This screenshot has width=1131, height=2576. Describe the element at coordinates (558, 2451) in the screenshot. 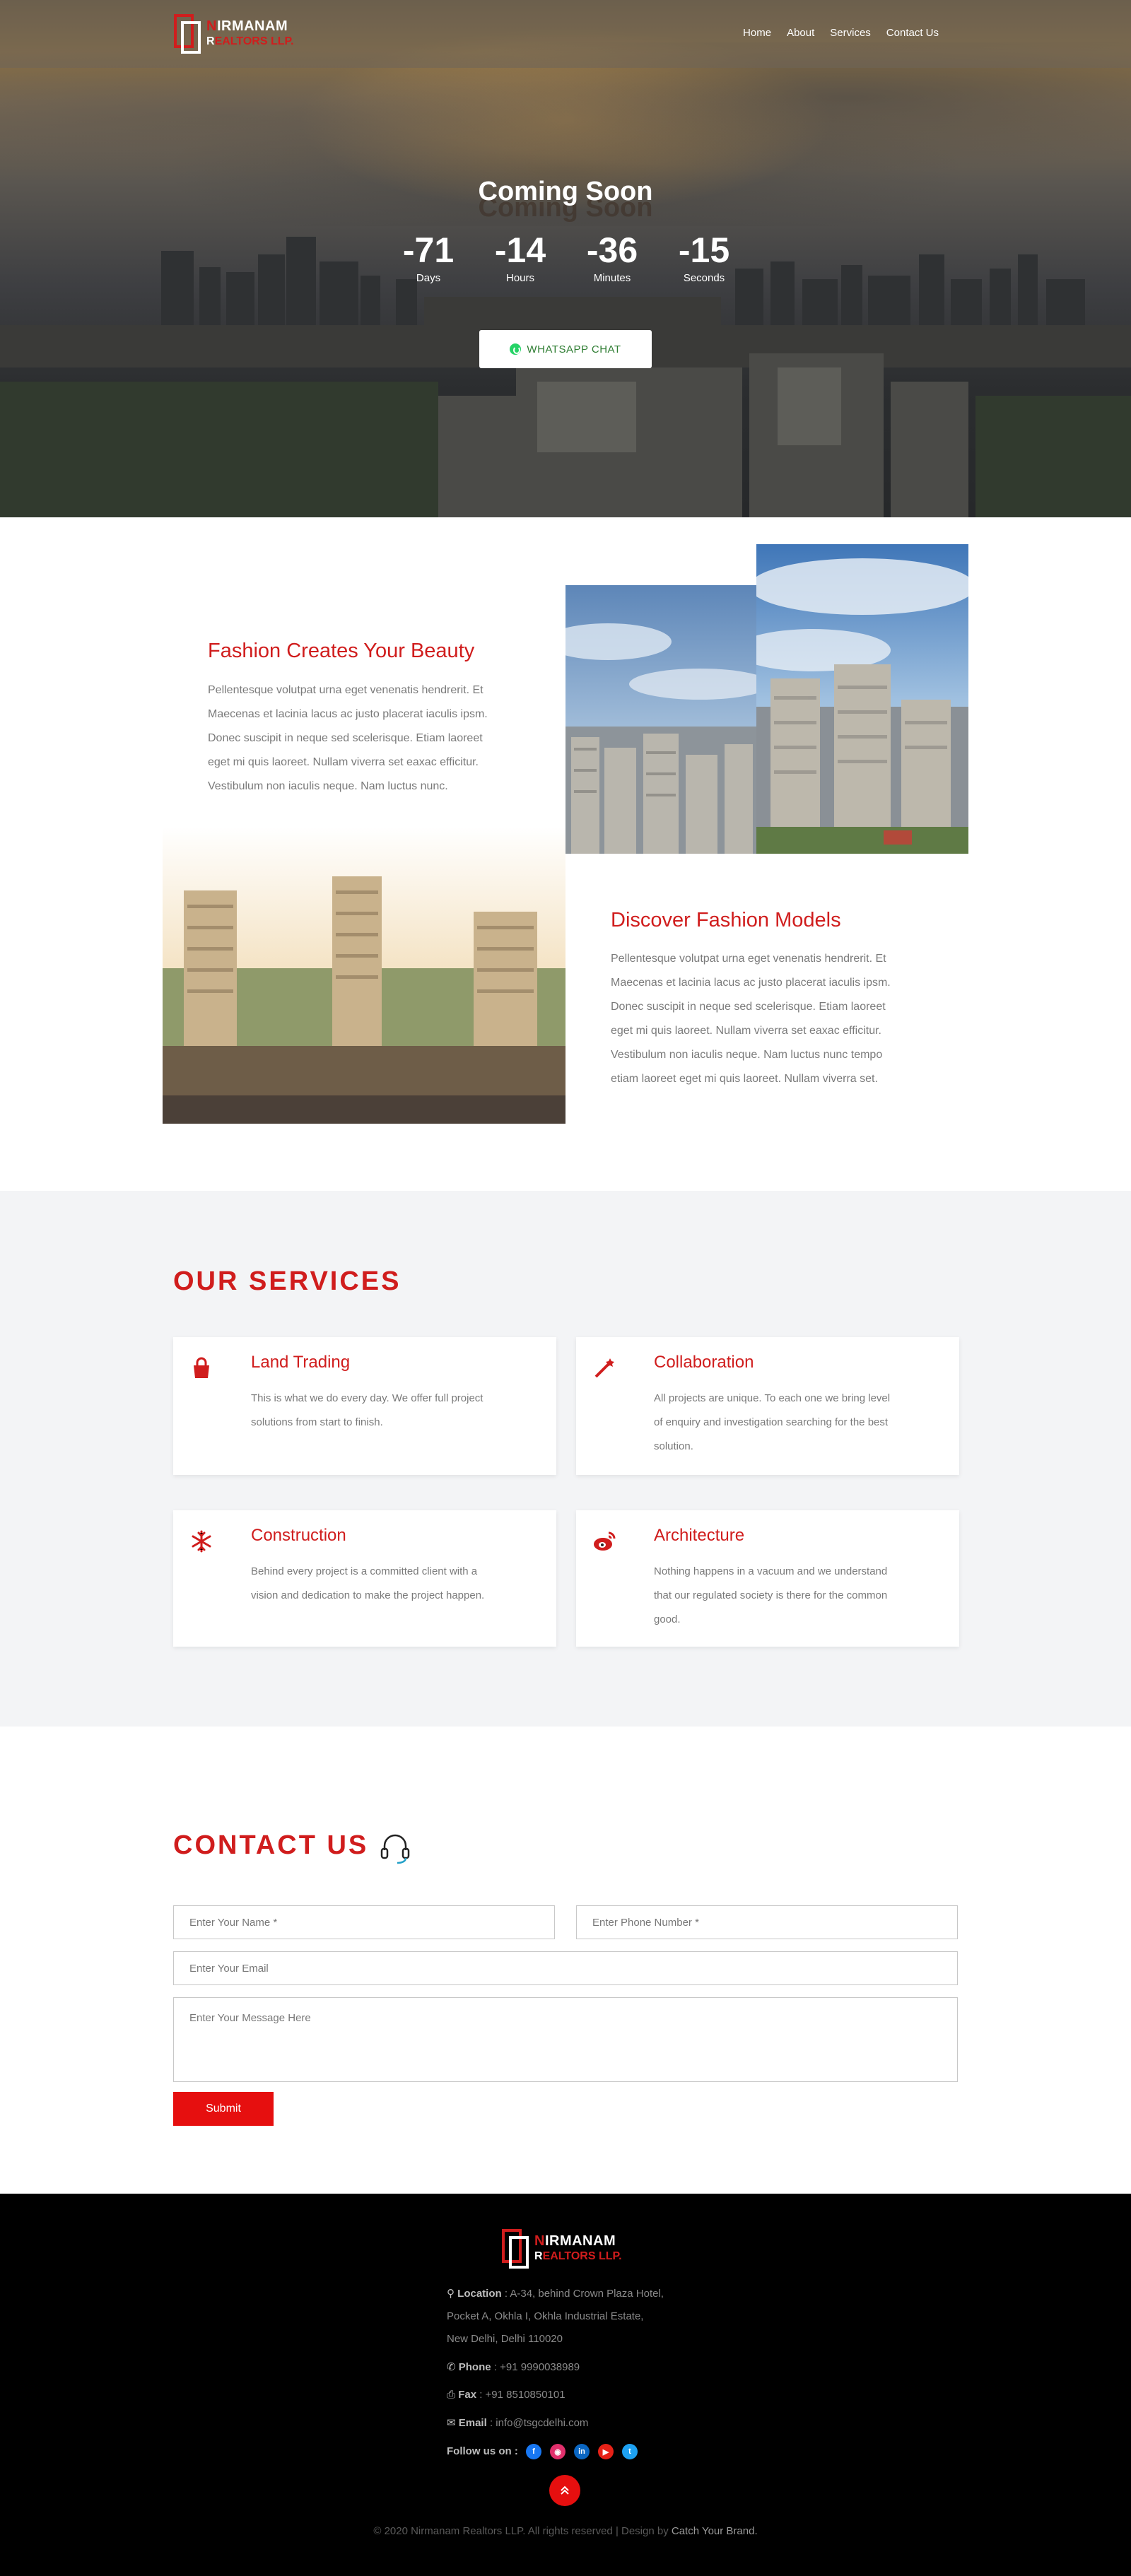

I see `instagram-icon: ◉` at that location.